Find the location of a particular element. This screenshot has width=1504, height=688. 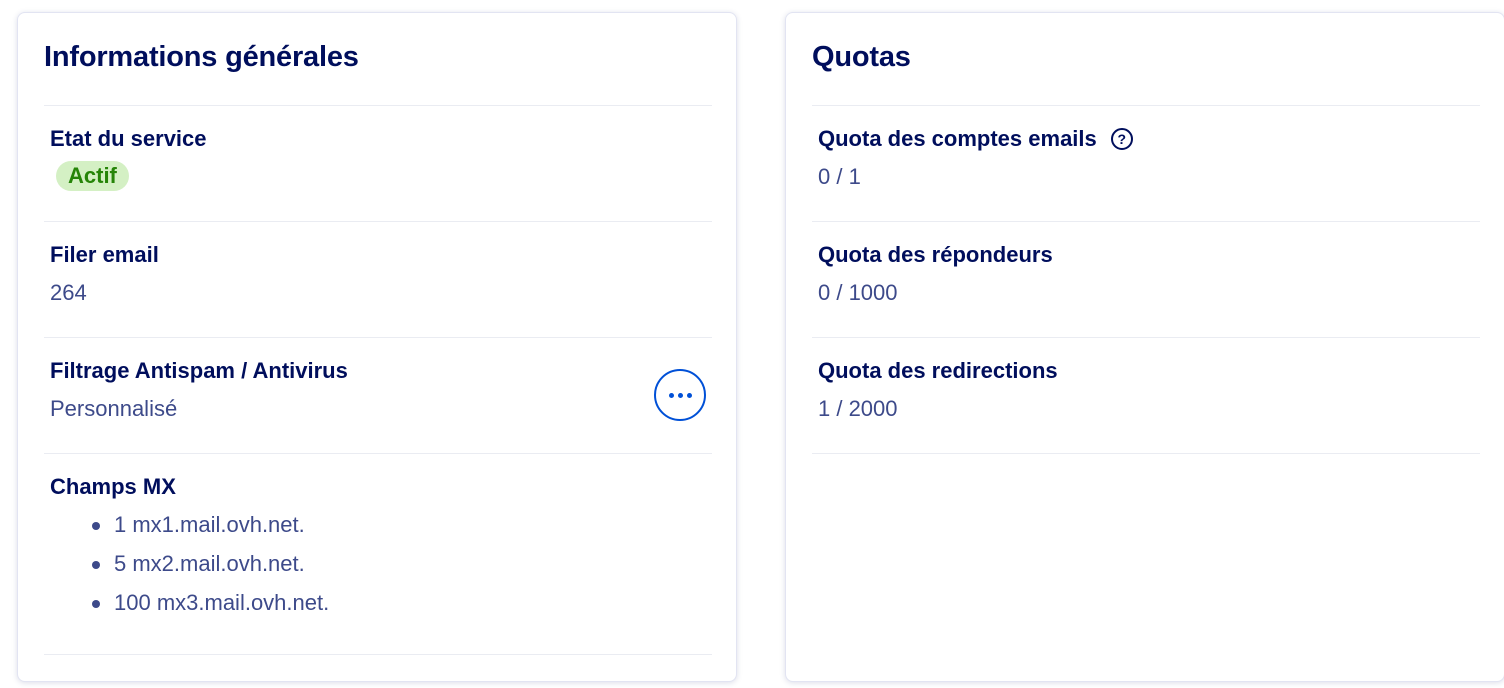

service-state-item: Etat du service Actif is located at coordinates (380, 158).